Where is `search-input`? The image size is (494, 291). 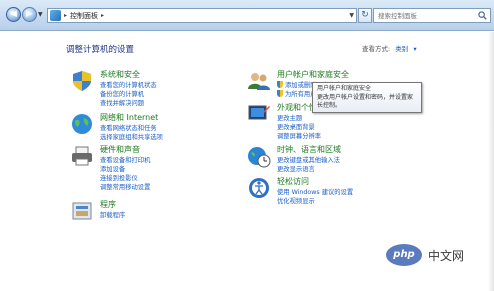
search-input is located at coordinates (424, 15).